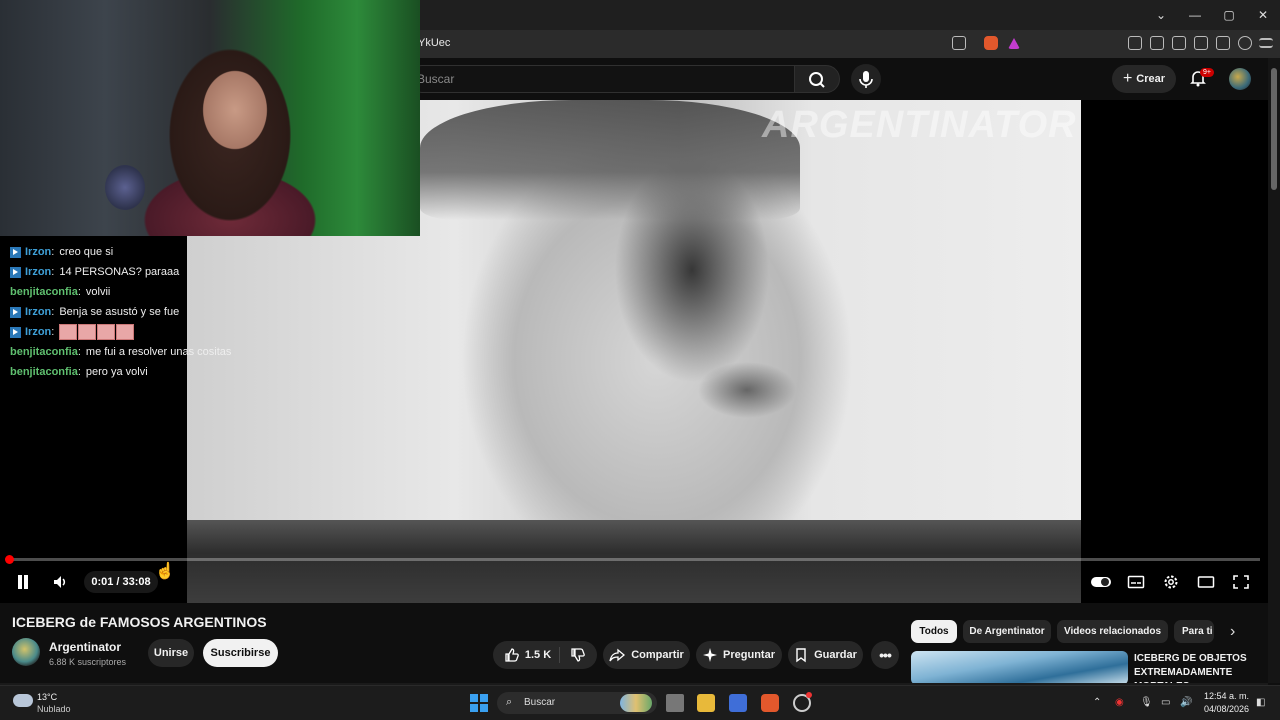  I want to click on subtitles-button, so click(1136, 582).